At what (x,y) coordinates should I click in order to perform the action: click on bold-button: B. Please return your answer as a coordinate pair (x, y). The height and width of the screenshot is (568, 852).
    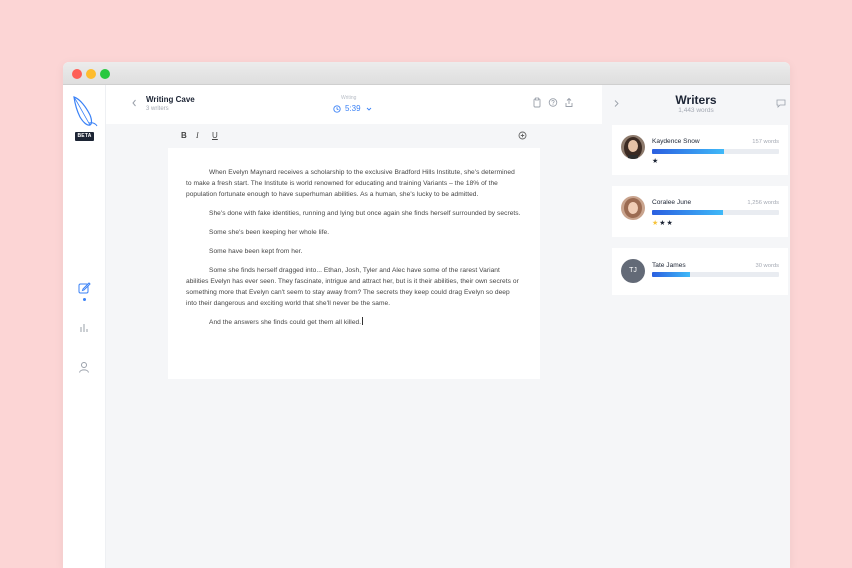
    Looking at the image, I should click on (184, 135).